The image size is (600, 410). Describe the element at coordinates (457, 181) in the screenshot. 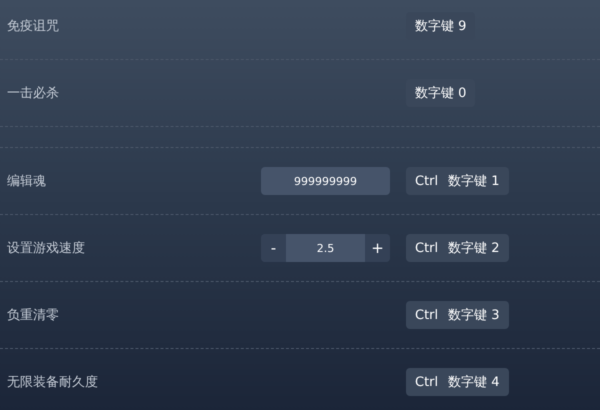

I see `hotkey-badge: Ctrl 数字键 1` at that location.